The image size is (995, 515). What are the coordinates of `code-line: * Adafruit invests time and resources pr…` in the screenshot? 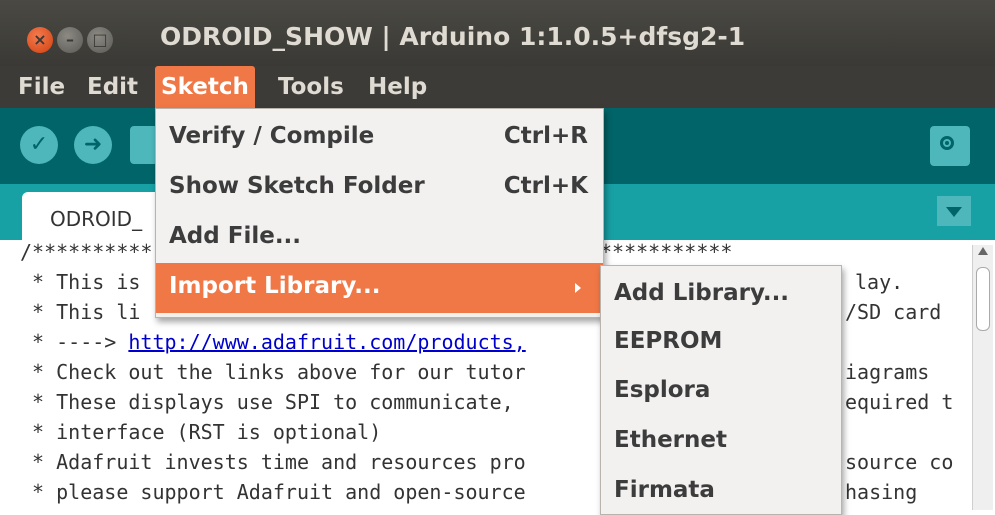 It's located at (273, 462).